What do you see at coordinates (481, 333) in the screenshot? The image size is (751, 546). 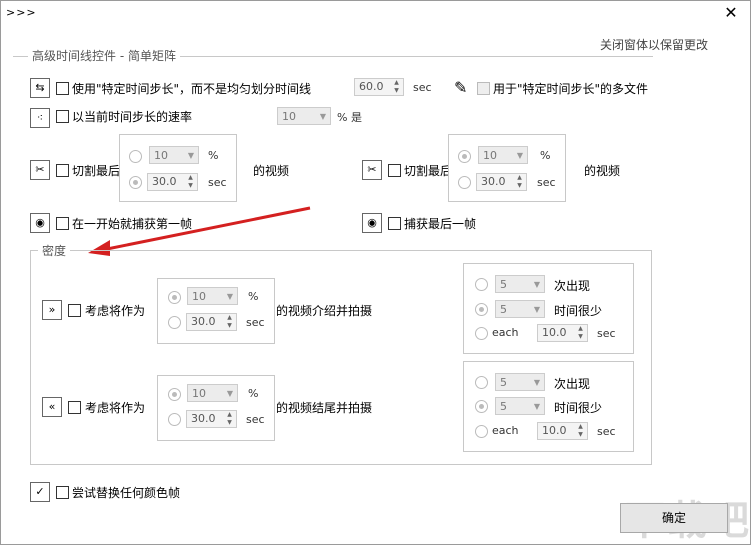 I see `intro-each-radio` at bounding box center [481, 333].